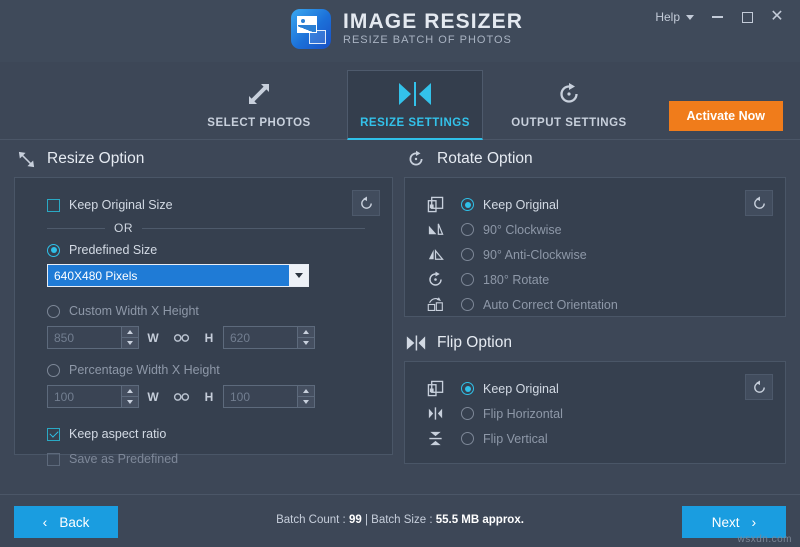 The height and width of the screenshot is (547, 800). What do you see at coordinates (444, 438) in the screenshot?
I see `flip-vertical-icon` at bounding box center [444, 438].